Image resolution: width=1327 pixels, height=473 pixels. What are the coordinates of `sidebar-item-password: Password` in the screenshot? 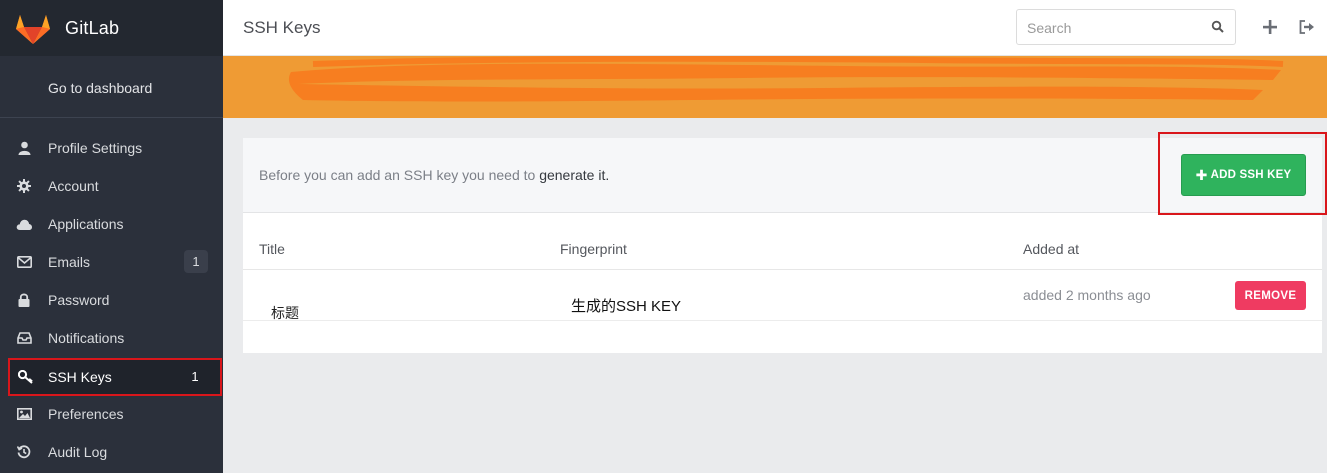 It's located at (111, 300).